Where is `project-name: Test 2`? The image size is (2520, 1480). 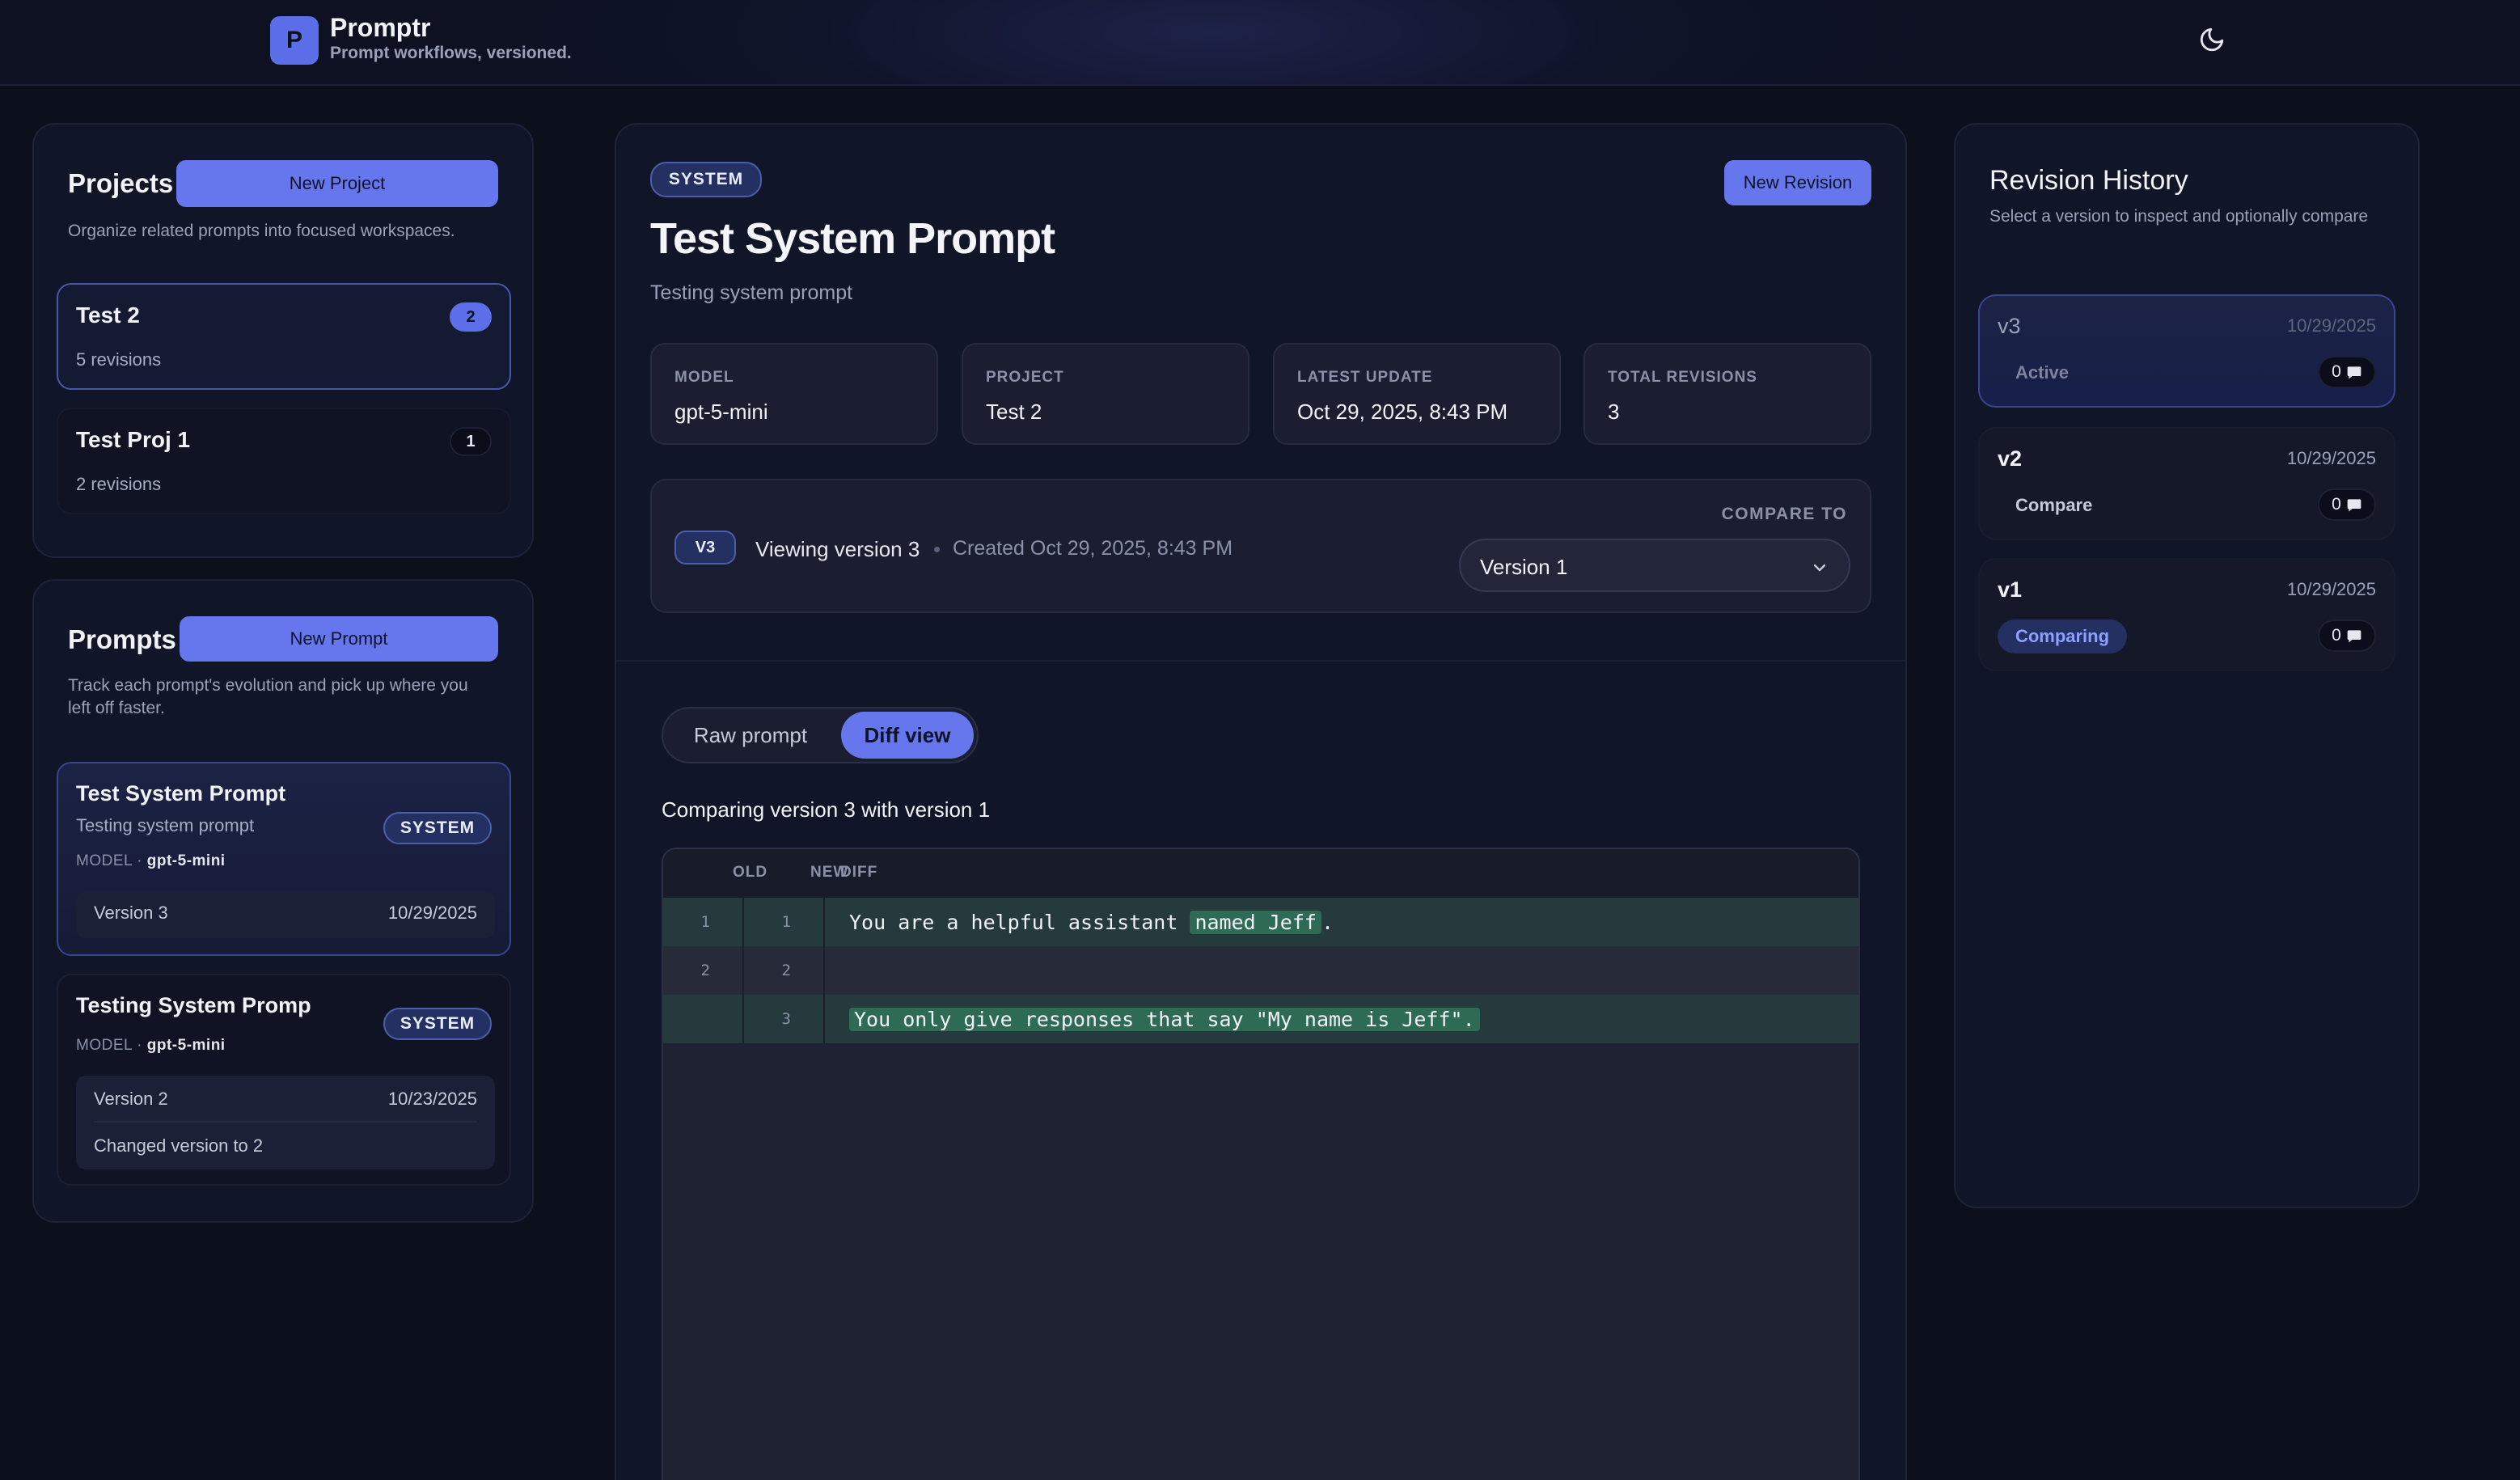 project-name: Test 2 is located at coordinates (108, 315).